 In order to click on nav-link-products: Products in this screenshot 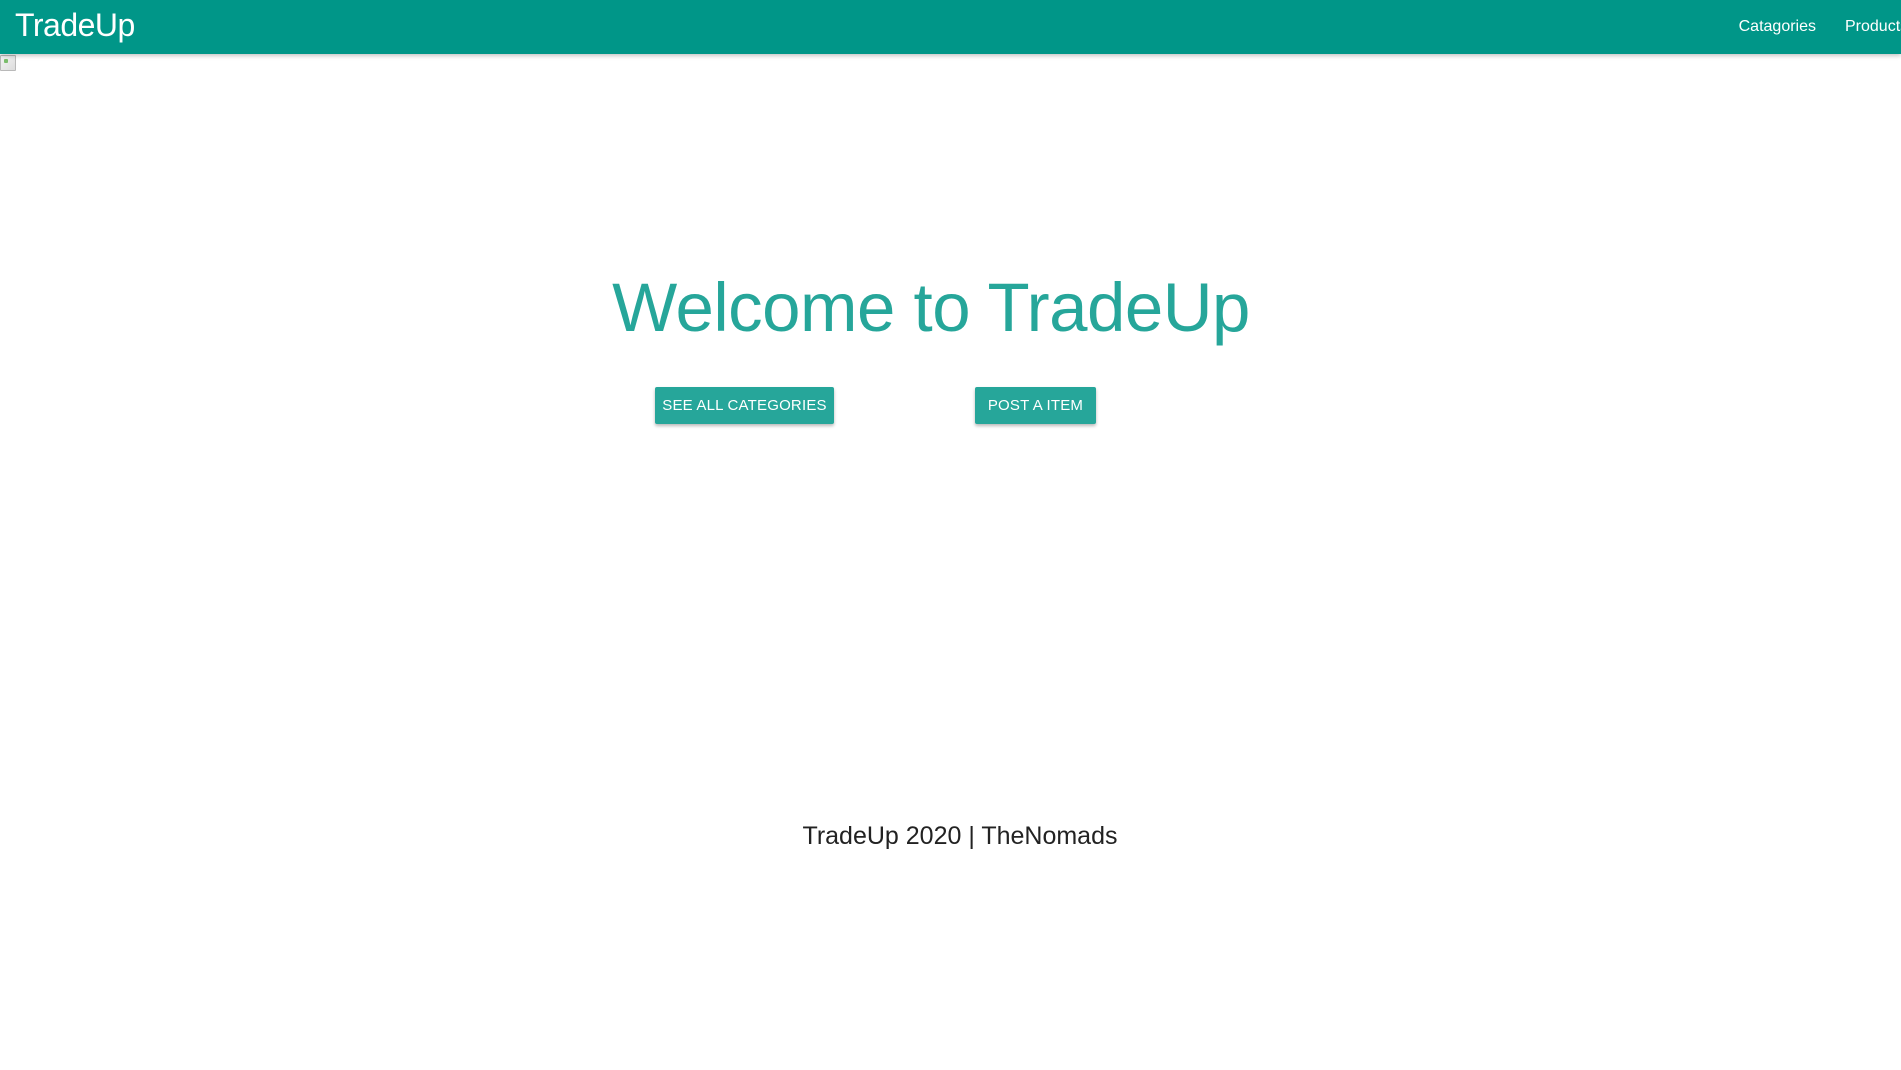, I will do `click(1873, 27)`.